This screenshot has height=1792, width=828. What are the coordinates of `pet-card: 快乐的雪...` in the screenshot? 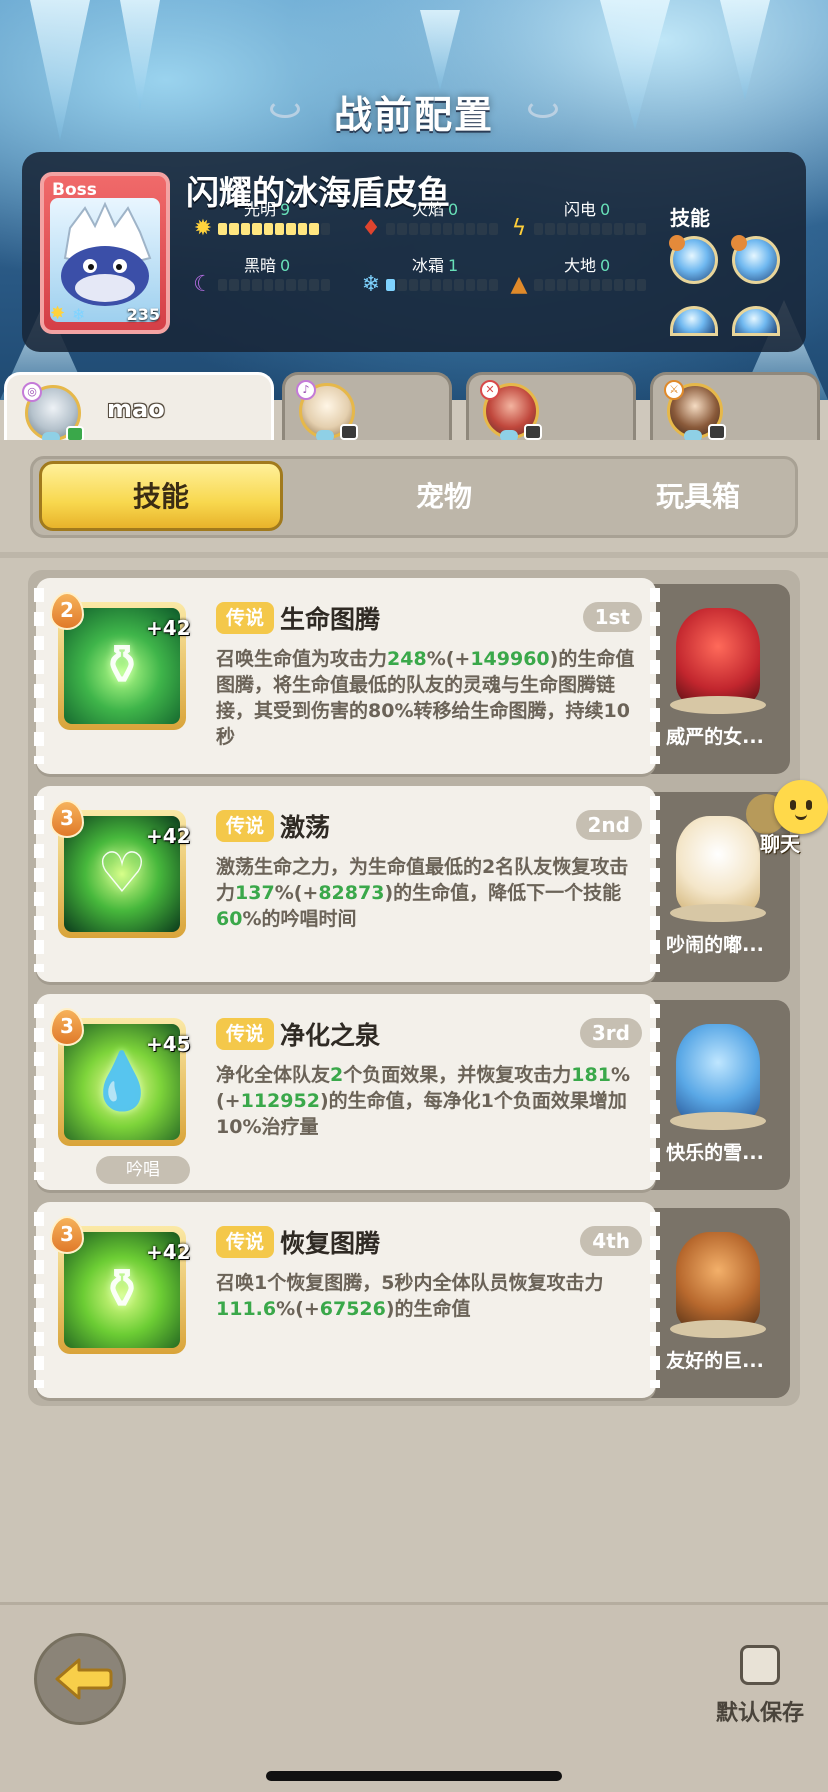 It's located at (715, 1095).